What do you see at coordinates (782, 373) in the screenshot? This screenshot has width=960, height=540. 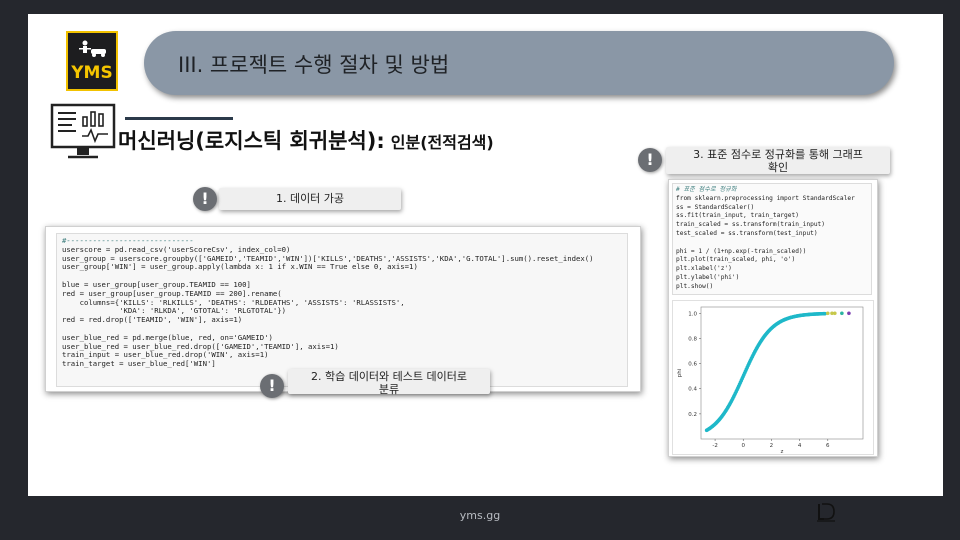 I see `plot-frame` at bounding box center [782, 373].